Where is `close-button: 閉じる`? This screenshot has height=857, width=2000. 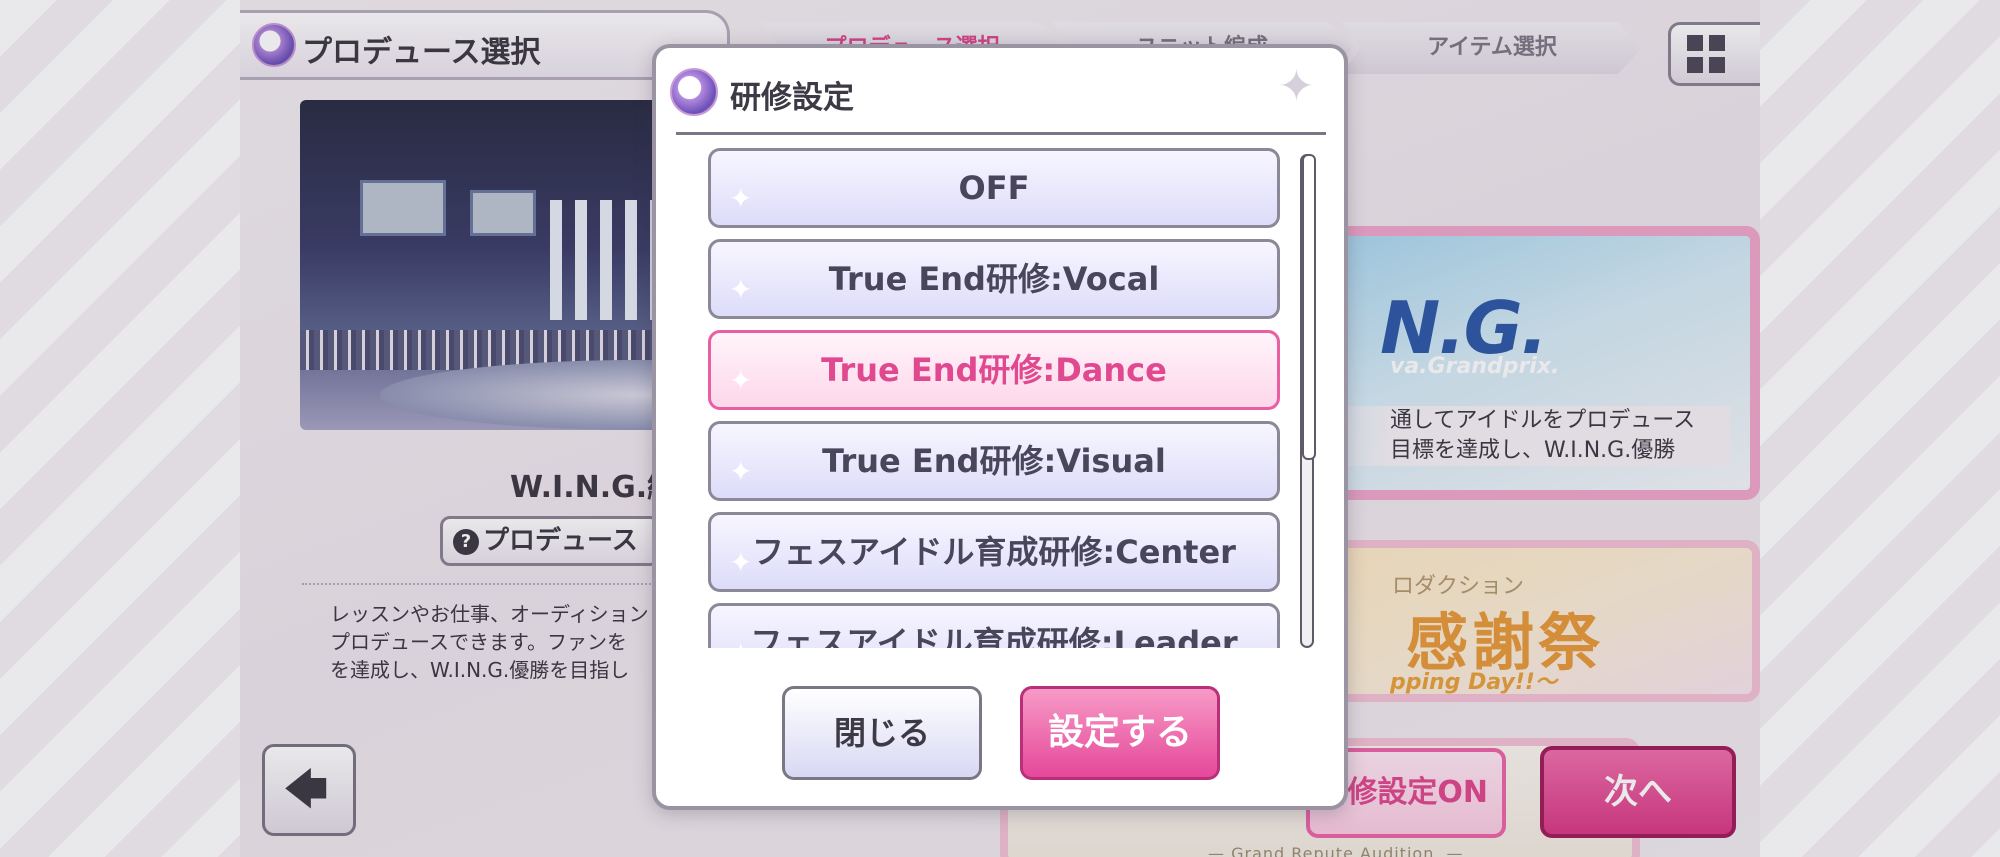 close-button: 閉じる is located at coordinates (882, 733).